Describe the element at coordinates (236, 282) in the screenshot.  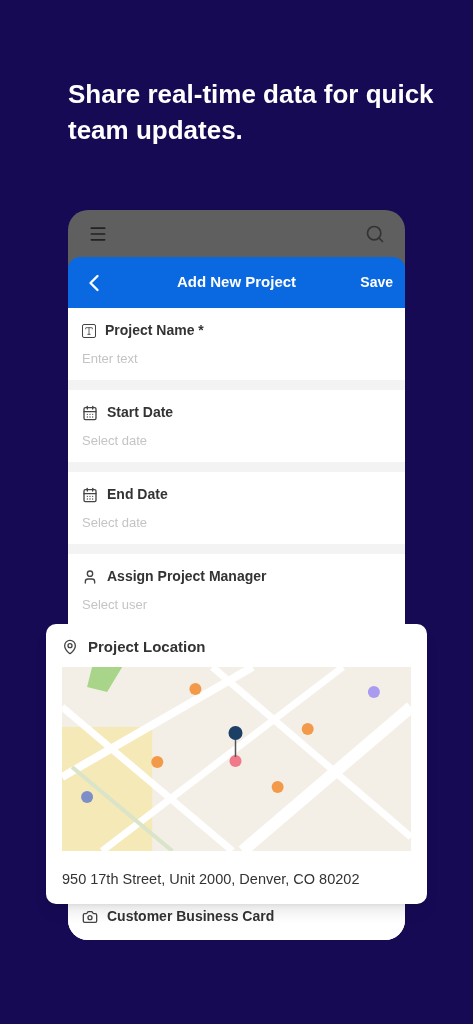
I see `screen-title: Add New Project` at that location.